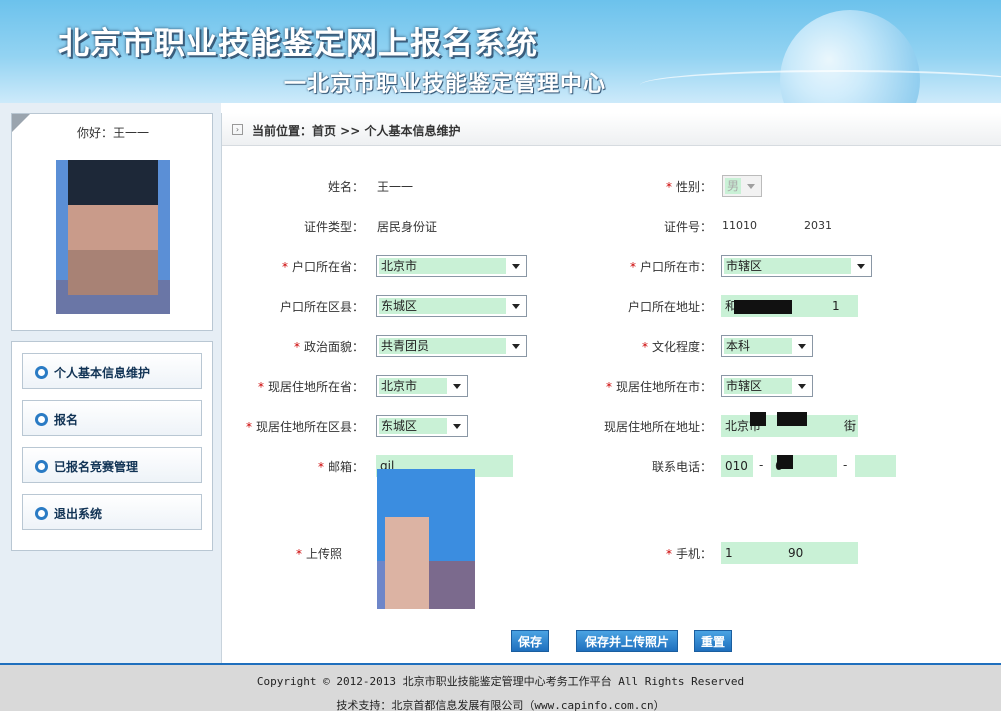  What do you see at coordinates (112, 133) in the screenshot?
I see `user-greeting: 你好：王一一` at bounding box center [112, 133].